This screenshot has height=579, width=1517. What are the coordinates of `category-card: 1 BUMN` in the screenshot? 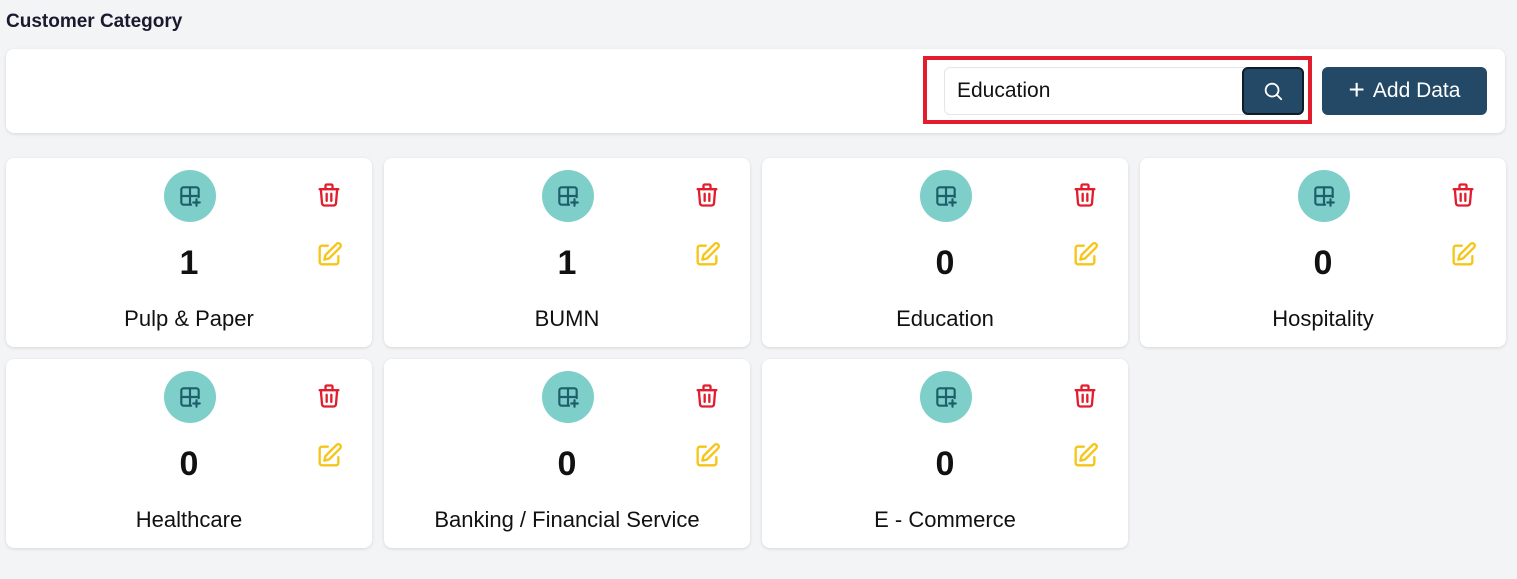 It's located at (567, 252).